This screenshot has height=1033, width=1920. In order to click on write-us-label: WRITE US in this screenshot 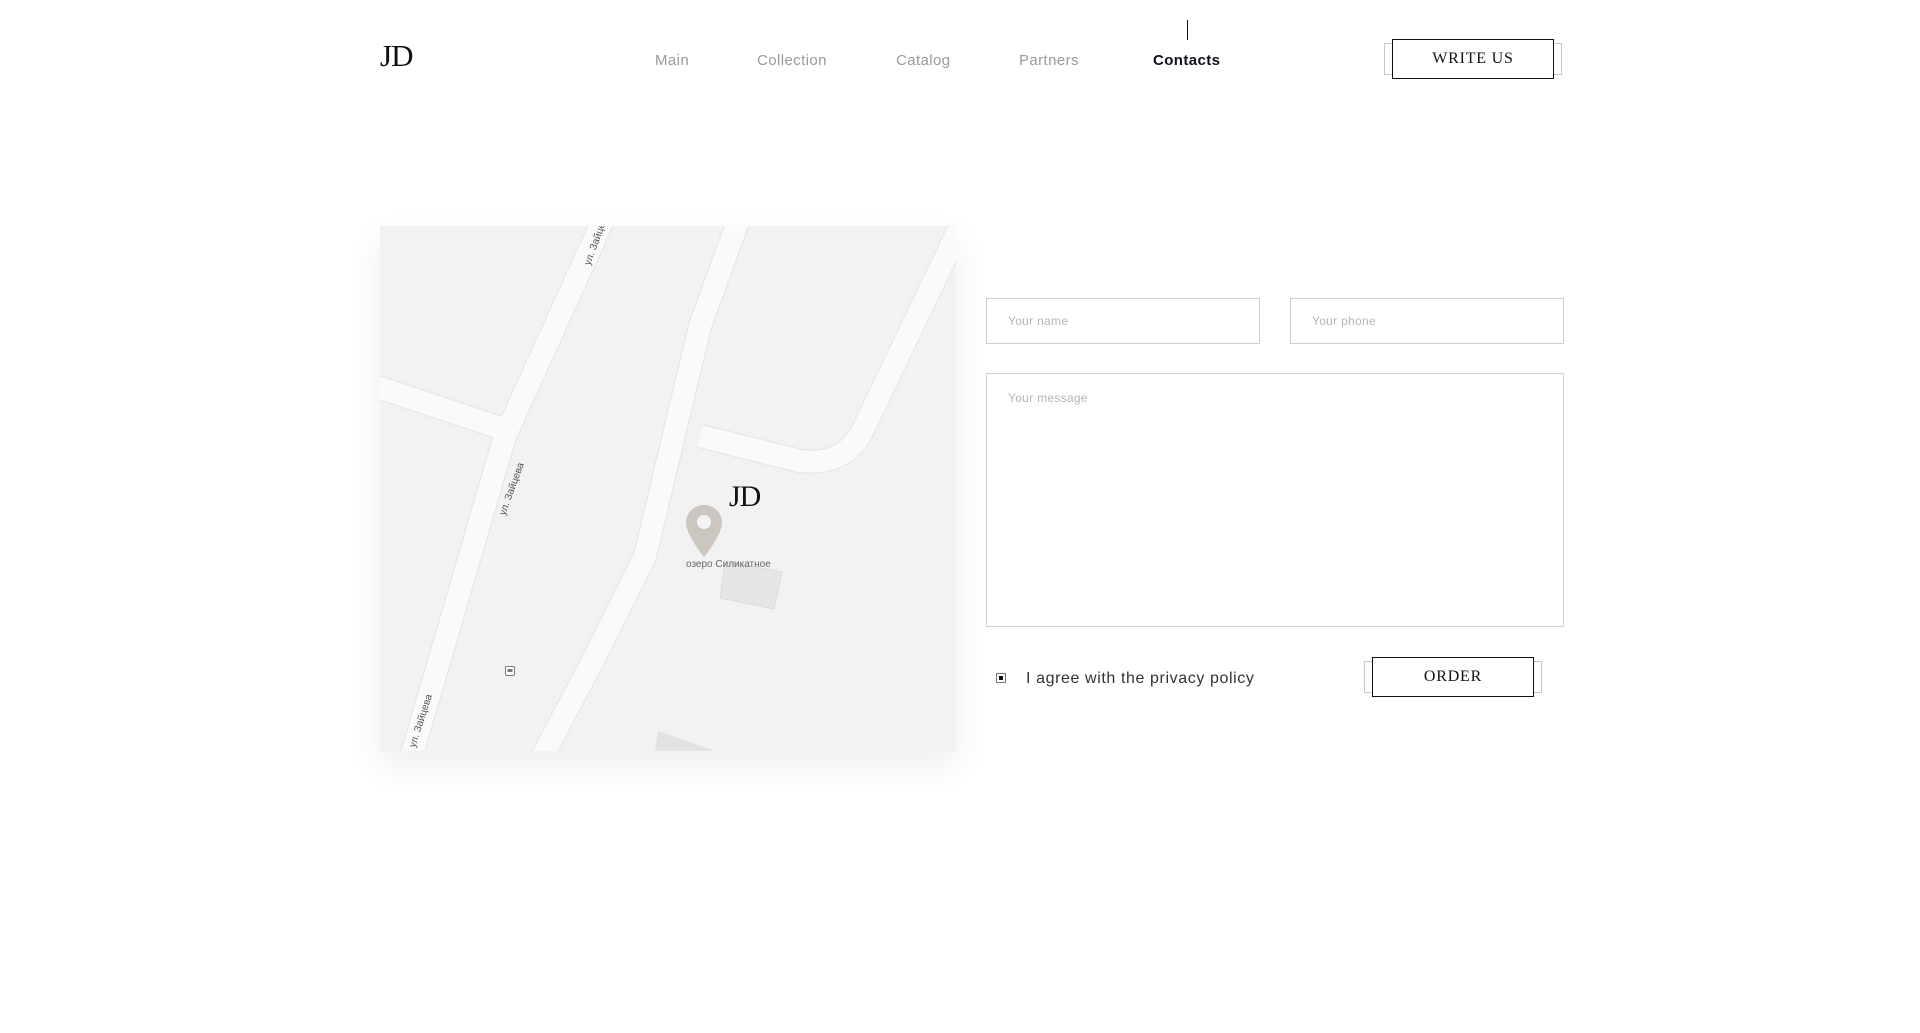, I will do `click(1473, 58)`.